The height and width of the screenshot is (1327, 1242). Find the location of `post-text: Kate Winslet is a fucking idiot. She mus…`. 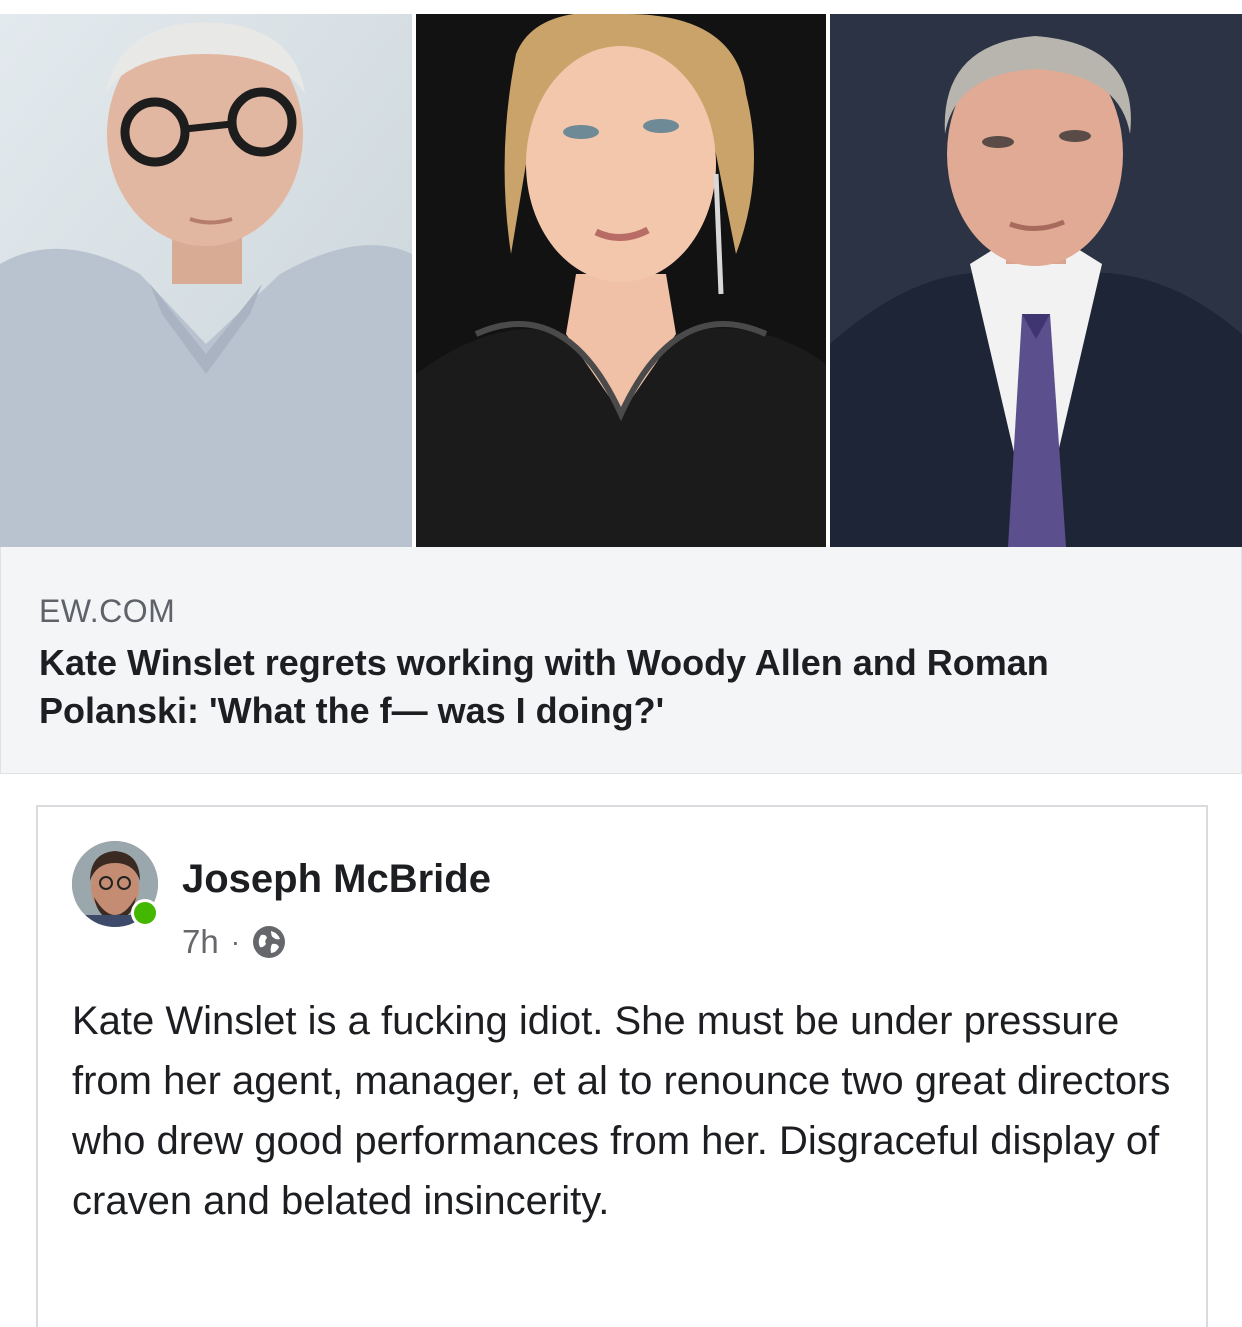

post-text: Kate Winslet is a fucking idiot. She mus… is located at coordinates (621, 1111).